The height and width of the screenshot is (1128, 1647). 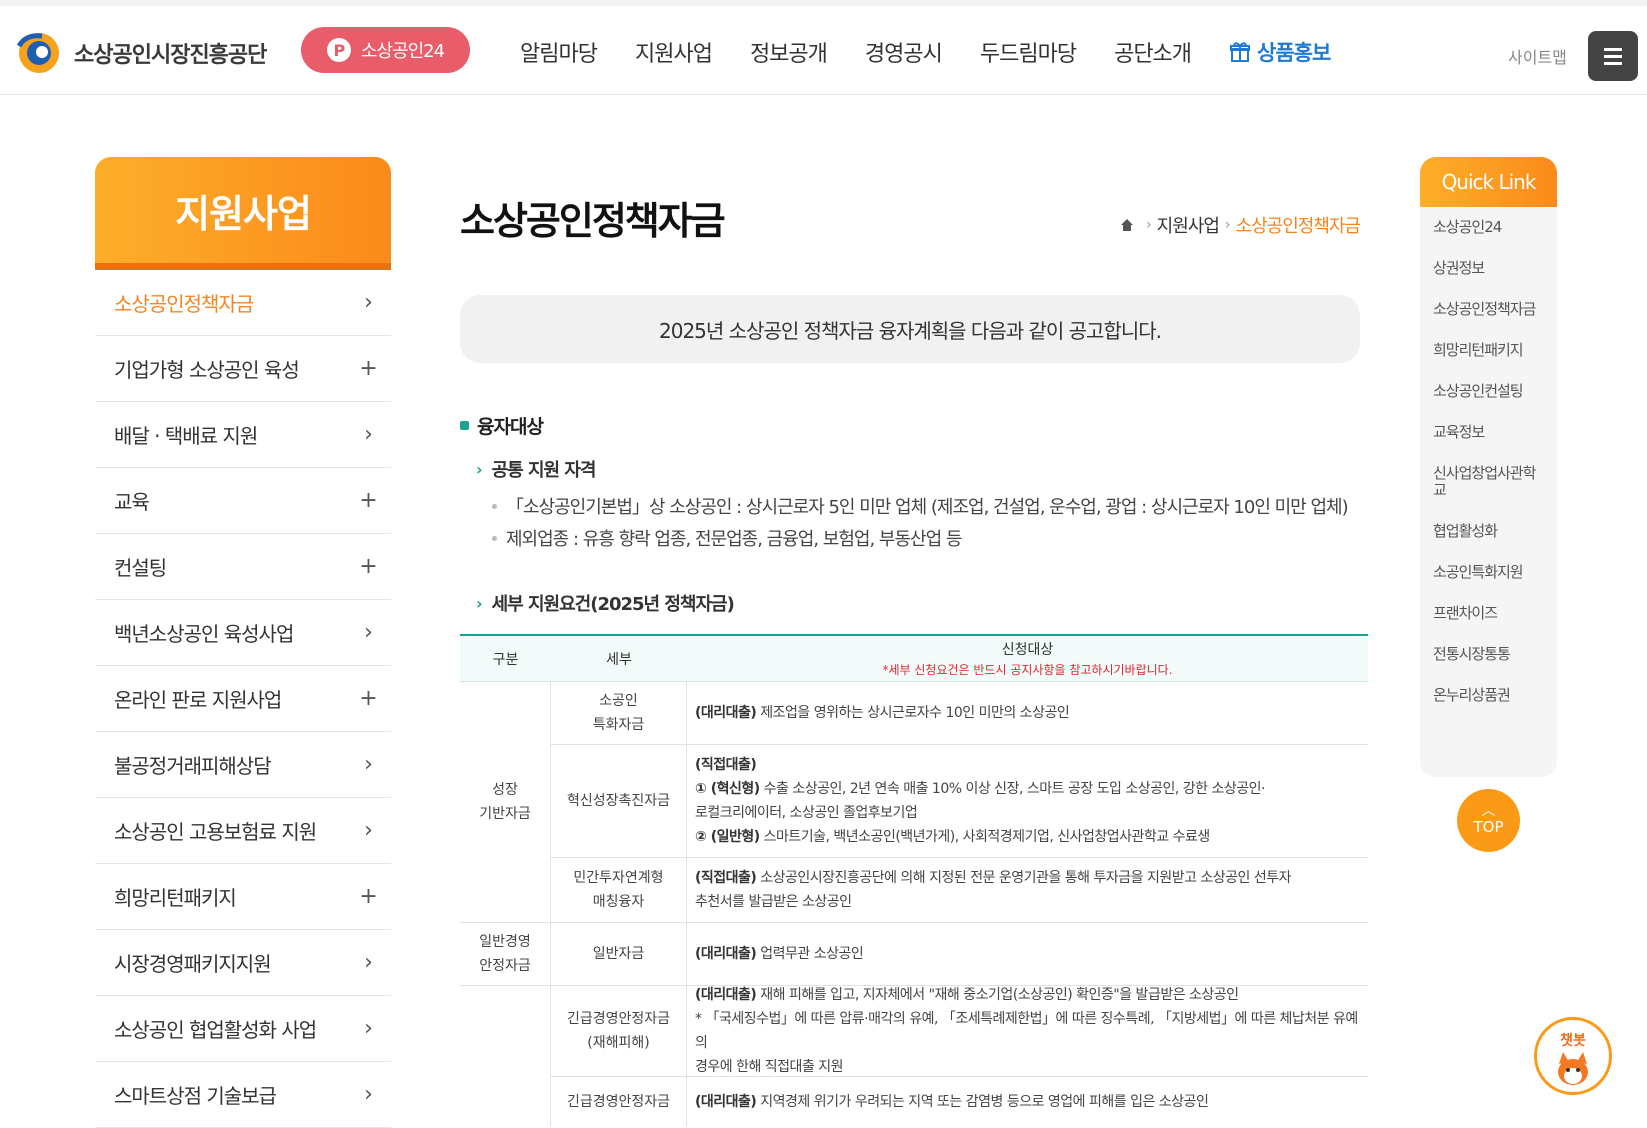 I want to click on side-nav-item: 교육 +, so click(x=243, y=501).